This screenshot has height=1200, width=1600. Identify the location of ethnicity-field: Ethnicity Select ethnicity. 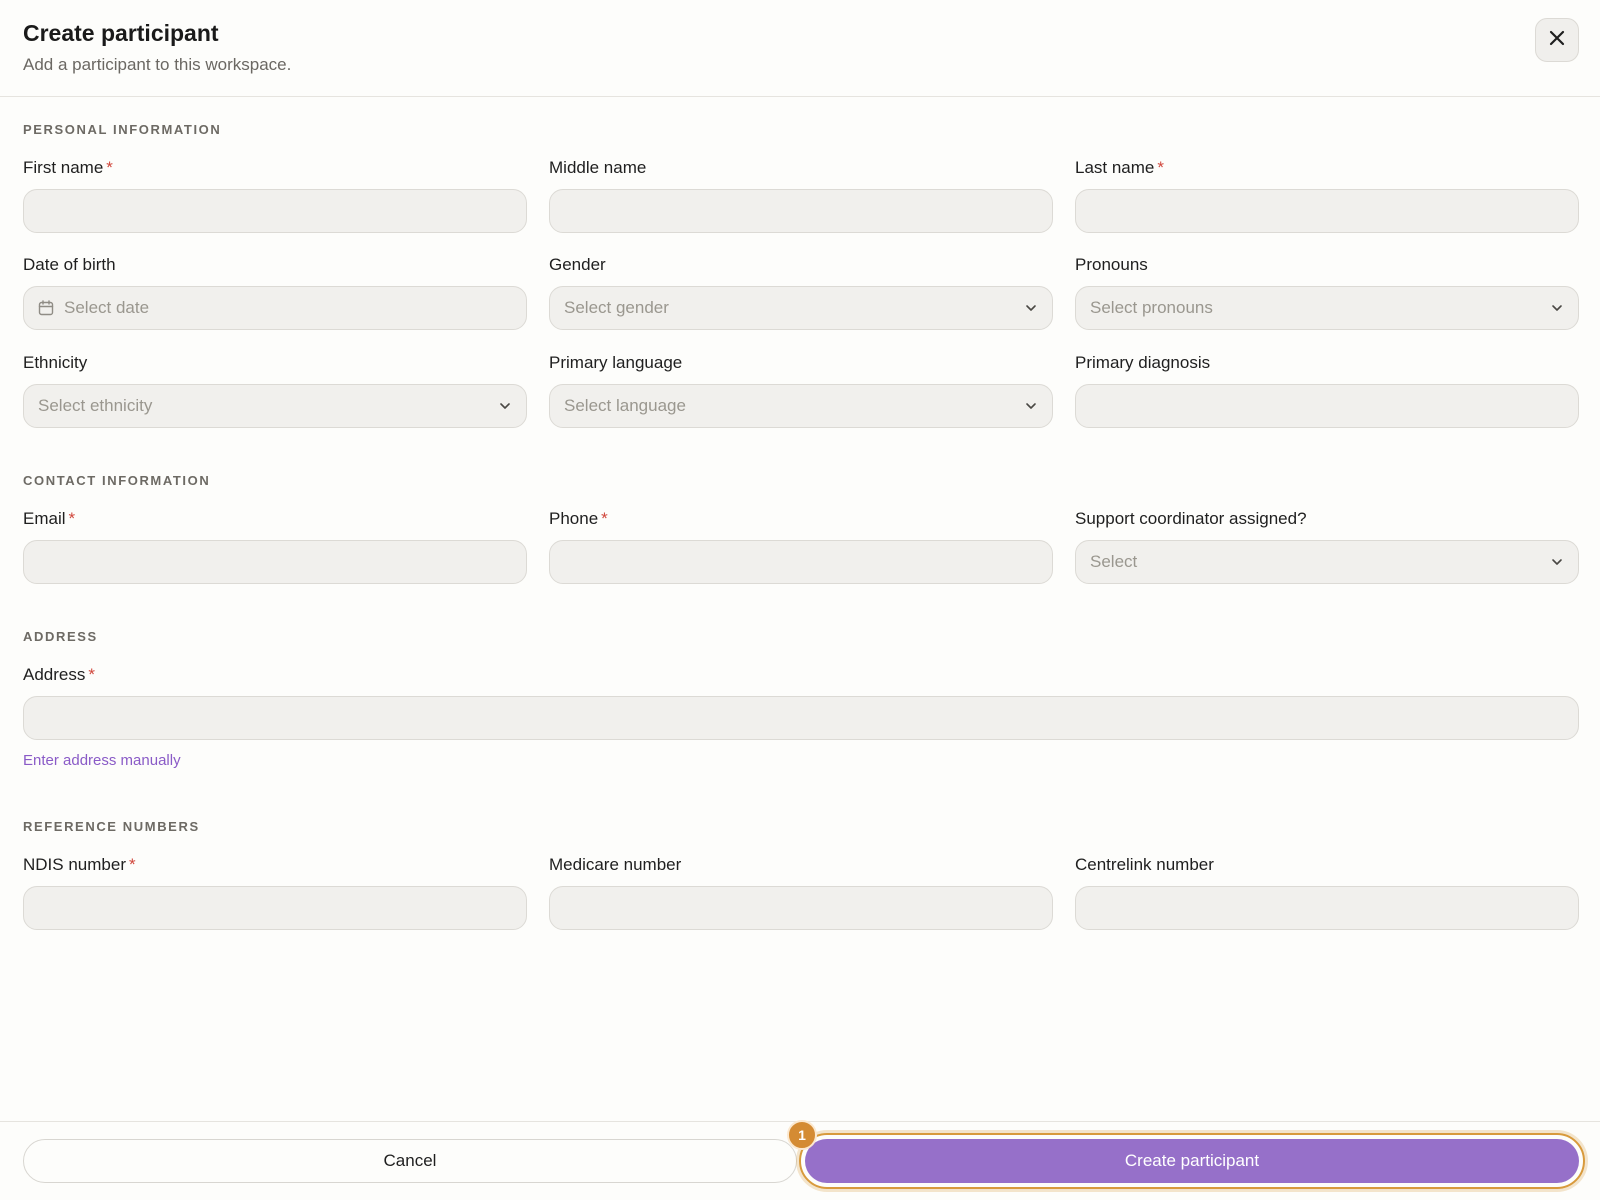
(275, 390).